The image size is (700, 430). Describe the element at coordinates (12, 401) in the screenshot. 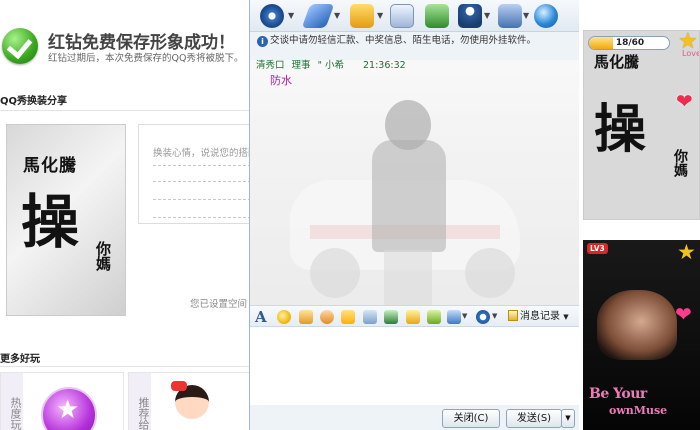

I see `fun-card-tag: 热度玩` at that location.